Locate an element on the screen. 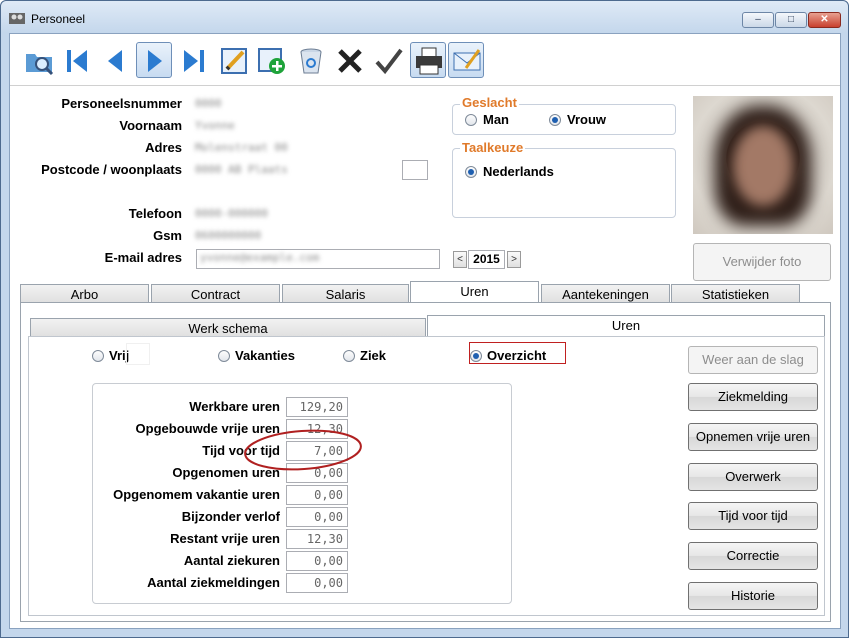 This screenshot has width=849, height=638. postcode-woonplaats-value: 0000 AB Plaats is located at coordinates (241, 171).